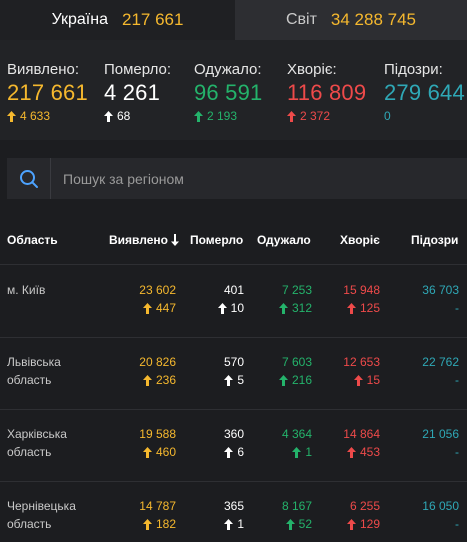 The width and height of the screenshot is (467, 542). Describe the element at coordinates (228, 69) in the screenshot. I see `stat-recovered-label: Одужало:` at that location.